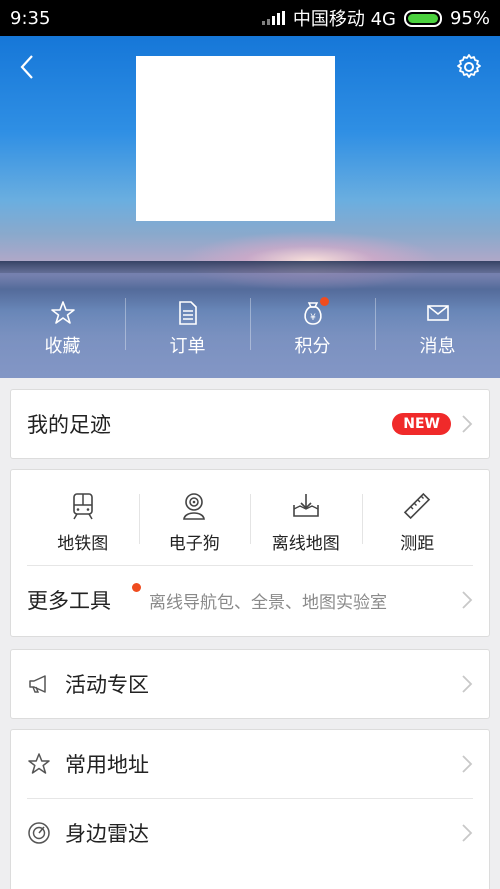 The height and width of the screenshot is (889, 500). What do you see at coordinates (250, 18) in the screenshot?
I see `status-bar: 9:35 中国移动 4G 95%` at bounding box center [250, 18].